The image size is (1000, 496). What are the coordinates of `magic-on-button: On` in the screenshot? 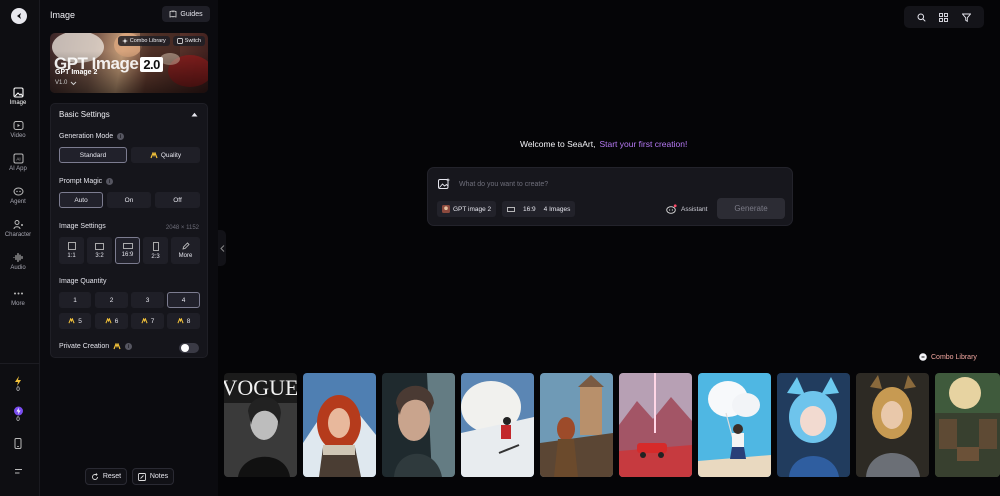 It's located at (129, 200).